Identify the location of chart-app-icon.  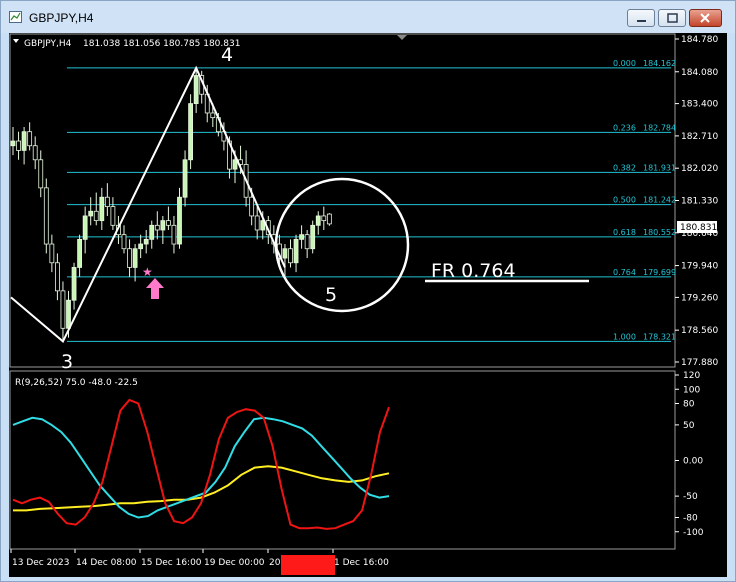
(15, 17).